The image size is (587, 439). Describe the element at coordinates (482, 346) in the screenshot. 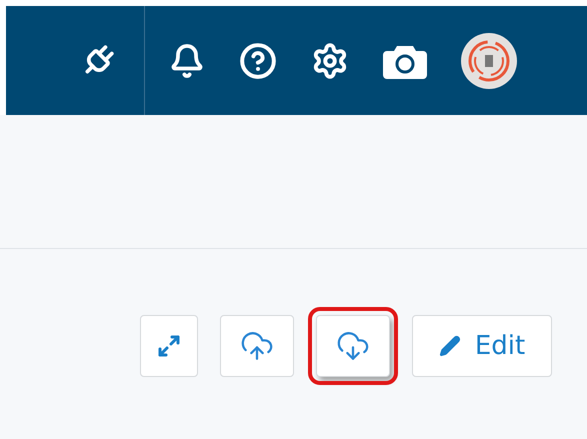

I see `edit-button: Edit` at that location.